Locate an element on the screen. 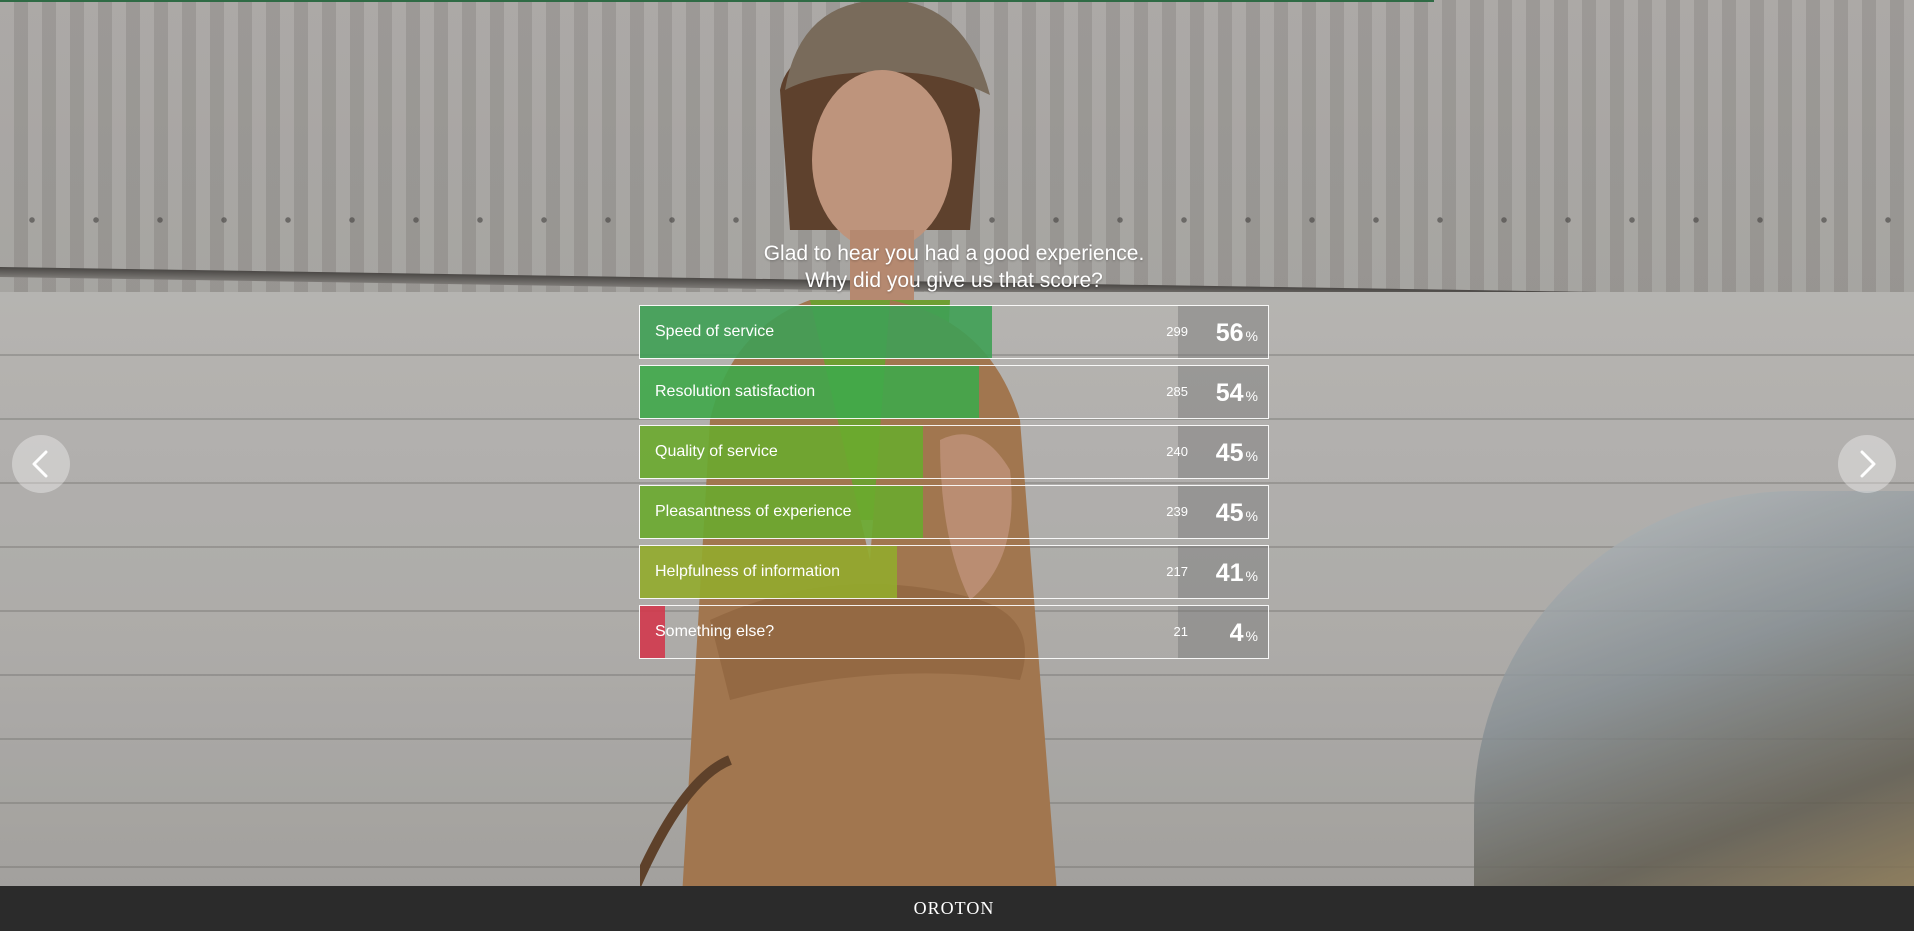 This screenshot has height=931, width=1914. option-percent: 4% is located at coordinates (1223, 632).